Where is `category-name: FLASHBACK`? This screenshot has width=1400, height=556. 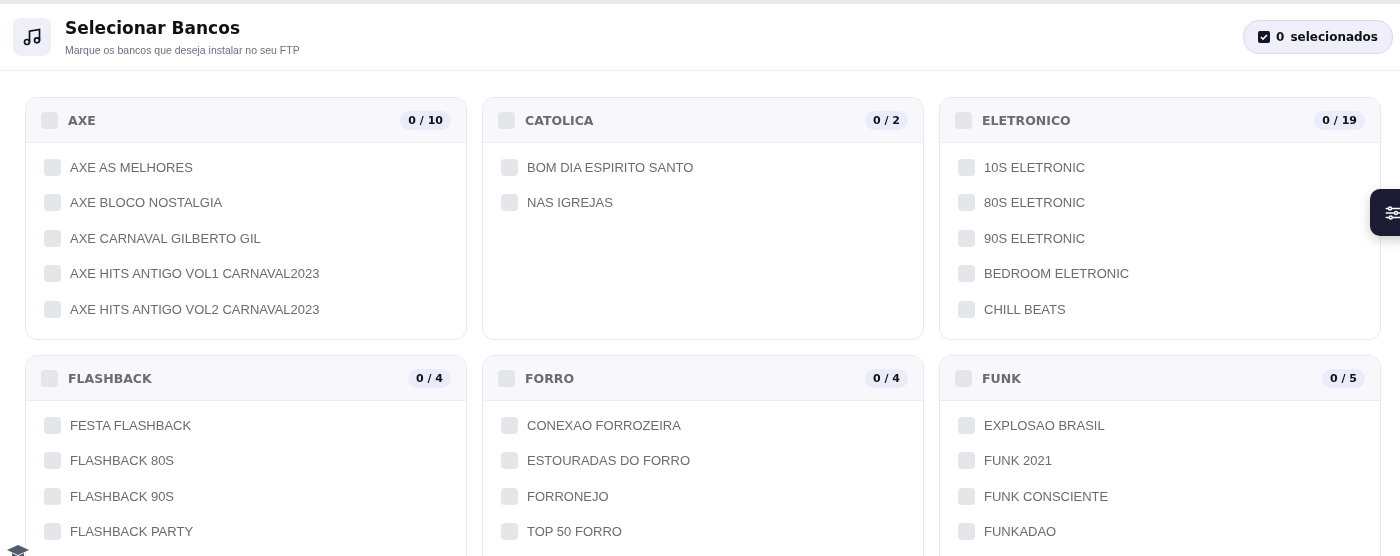 category-name: FLASHBACK is located at coordinates (110, 378).